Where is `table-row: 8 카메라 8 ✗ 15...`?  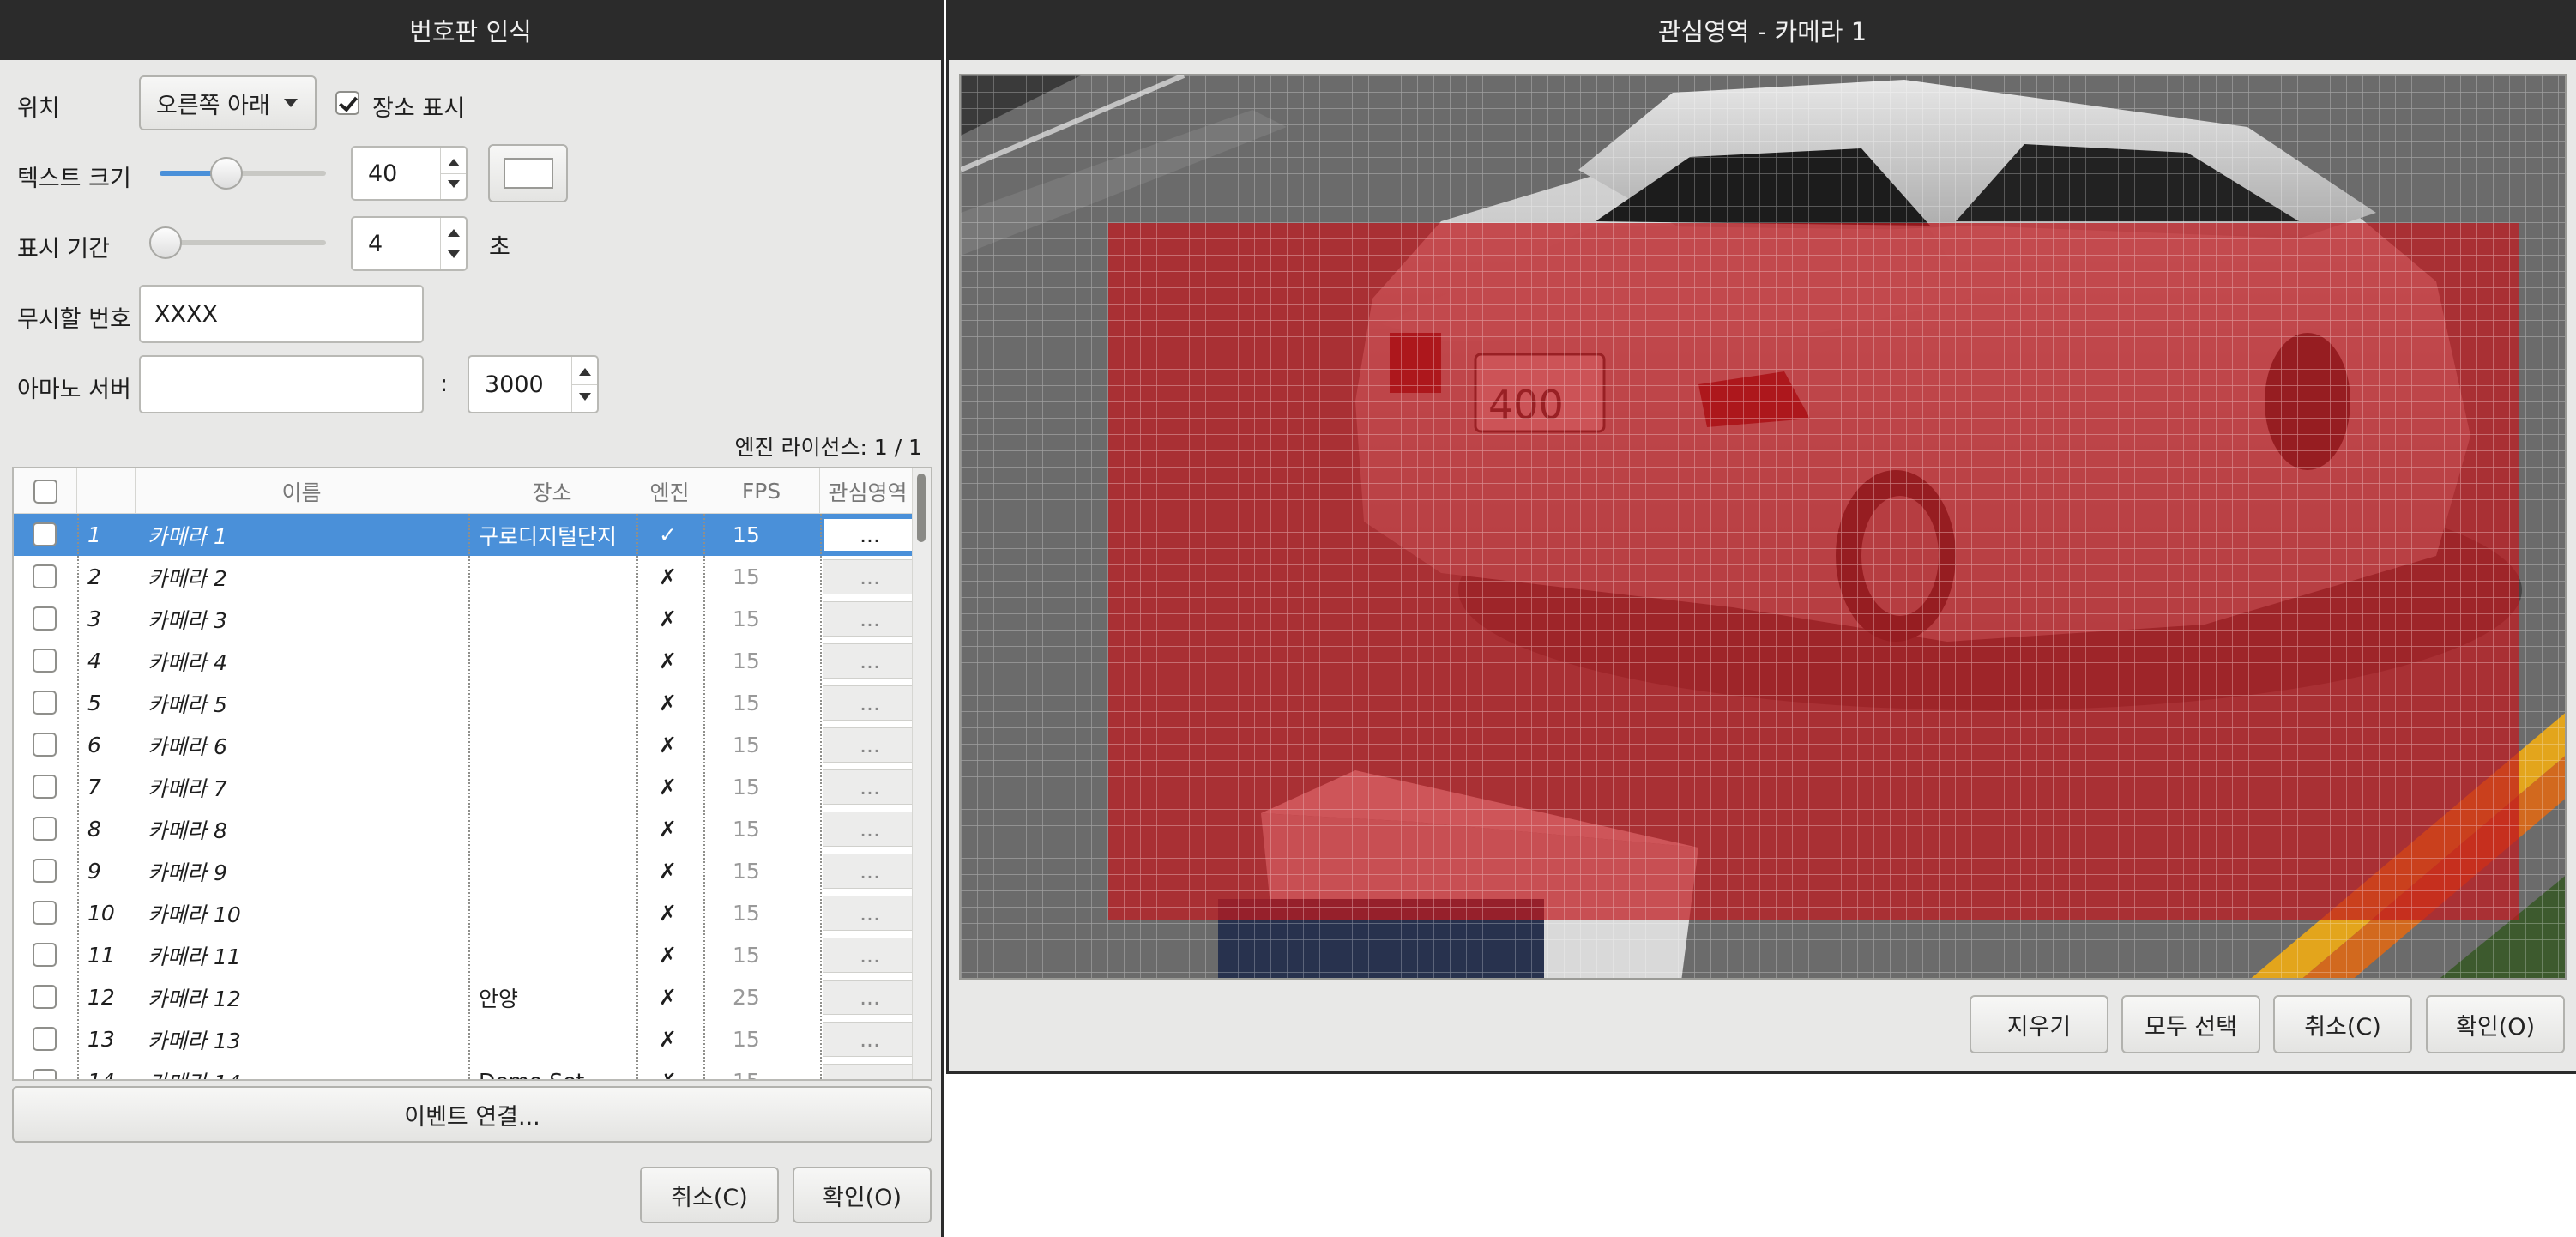
table-row: 8 카메라 8 ✗ 15... is located at coordinates (465, 829).